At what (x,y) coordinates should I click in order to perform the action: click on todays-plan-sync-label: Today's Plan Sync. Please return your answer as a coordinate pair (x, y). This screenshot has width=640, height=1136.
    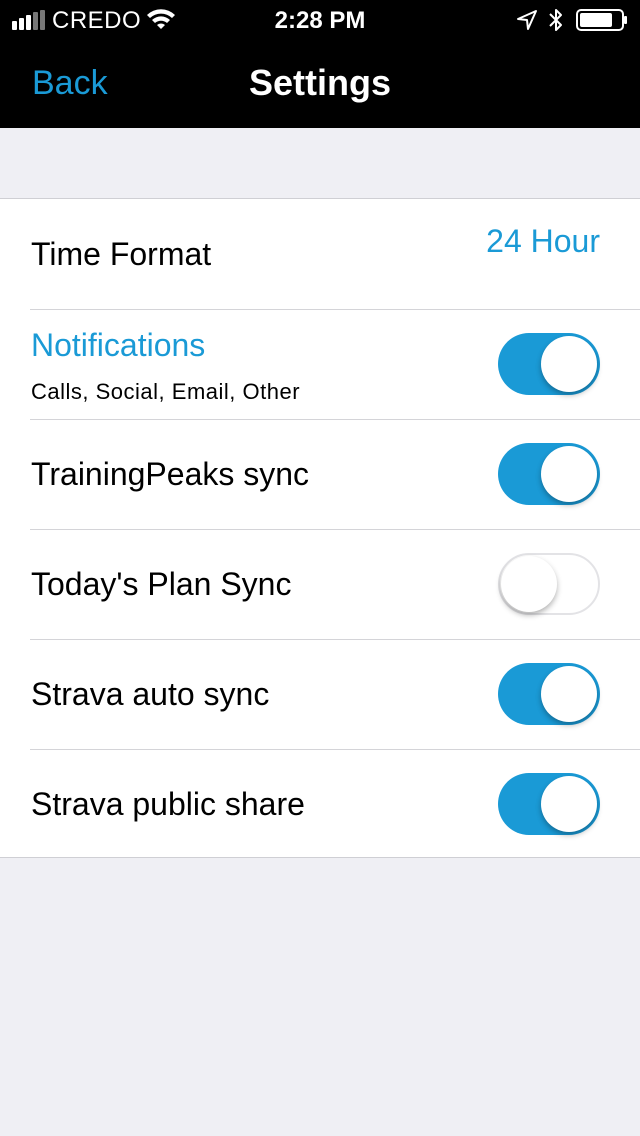
    Looking at the image, I should click on (161, 584).